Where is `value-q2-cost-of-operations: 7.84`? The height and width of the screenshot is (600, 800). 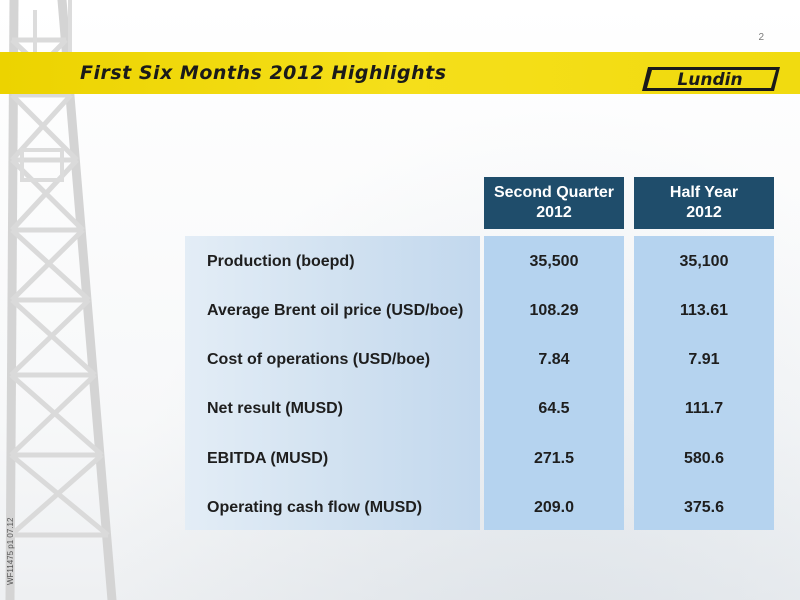 value-q2-cost-of-operations: 7.84 is located at coordinates (554, 359).